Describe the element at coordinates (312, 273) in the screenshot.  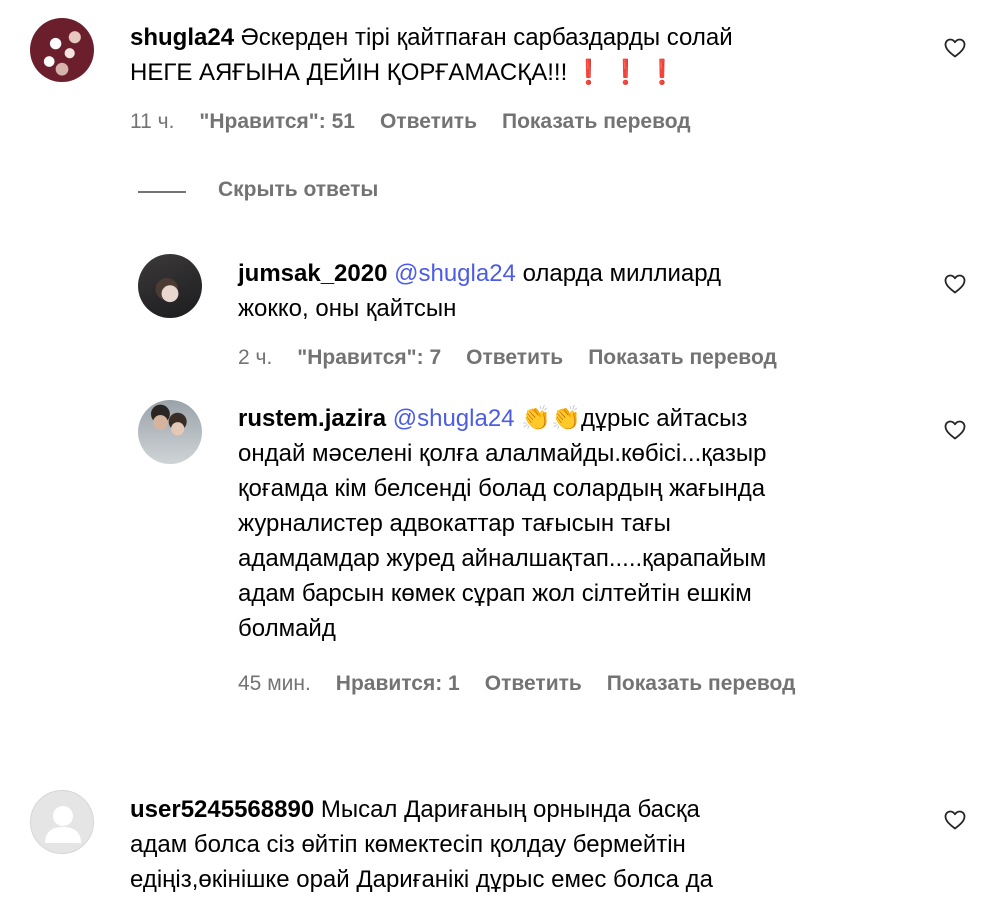
I see `reply-username: jumsak_2020` at that location.